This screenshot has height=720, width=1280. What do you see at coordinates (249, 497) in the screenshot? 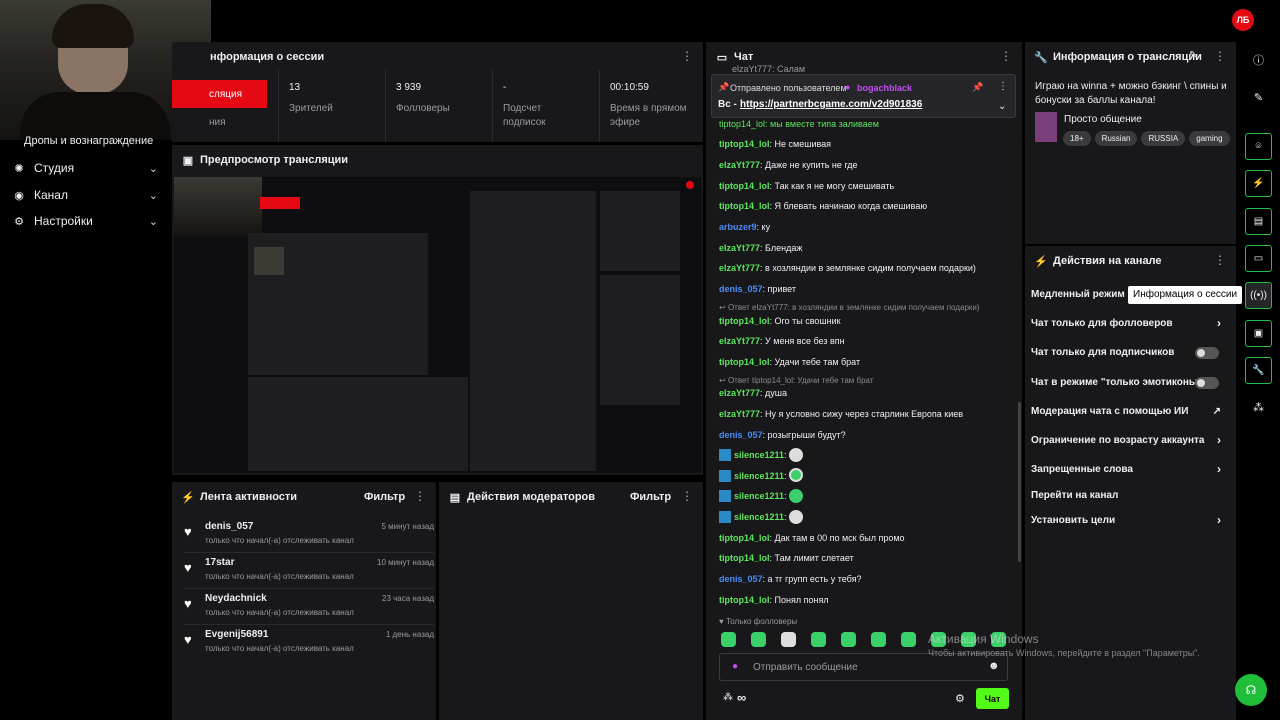
I see `panel-title: Лента активности` at bounding box center [249, 497].